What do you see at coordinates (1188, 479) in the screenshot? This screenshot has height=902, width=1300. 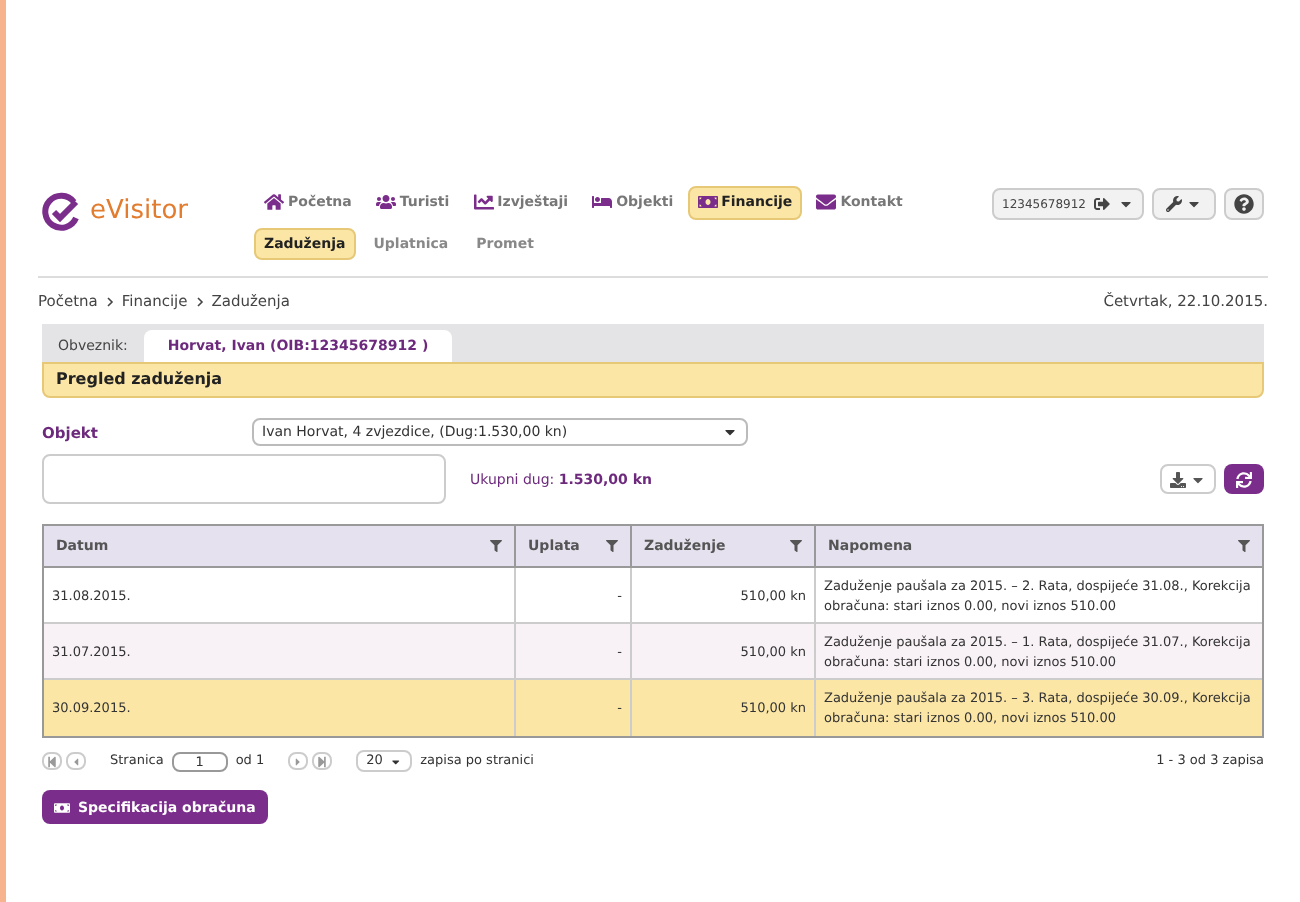 I see `export-button` at bounding box center [1188, 479].